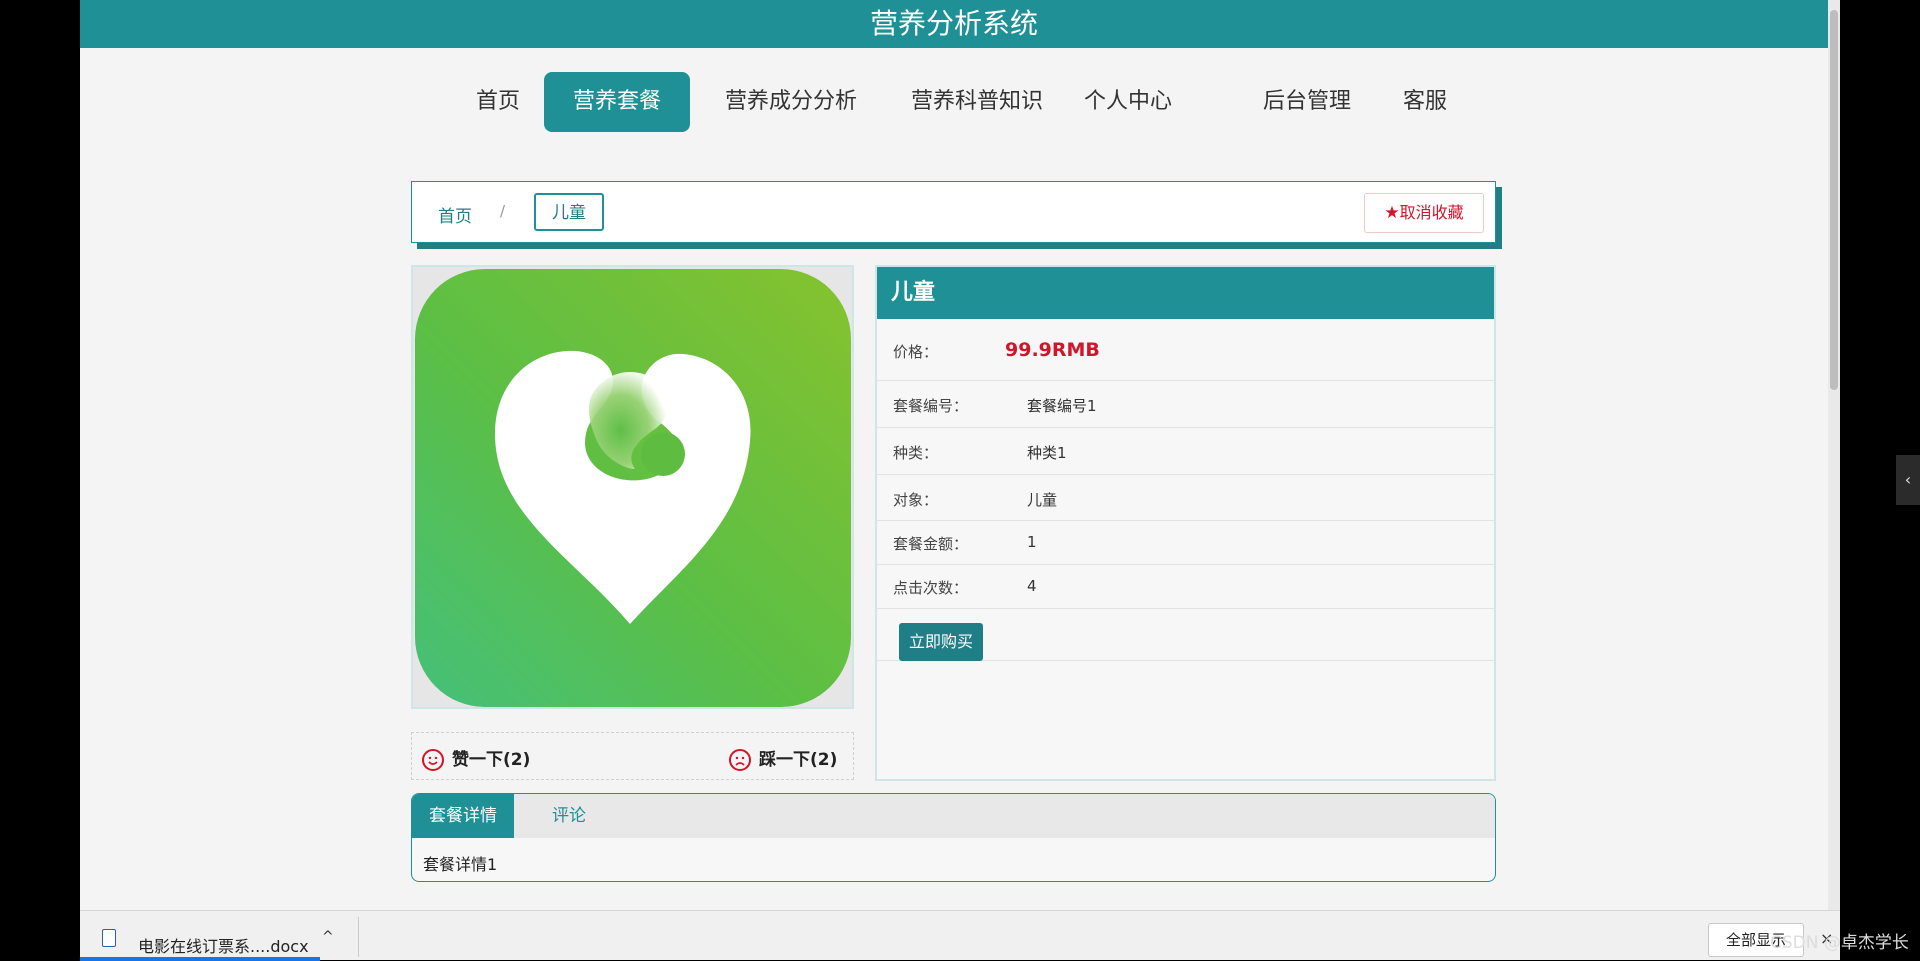  I want to click on field-label: 套餐编号：, so click(931, 406).